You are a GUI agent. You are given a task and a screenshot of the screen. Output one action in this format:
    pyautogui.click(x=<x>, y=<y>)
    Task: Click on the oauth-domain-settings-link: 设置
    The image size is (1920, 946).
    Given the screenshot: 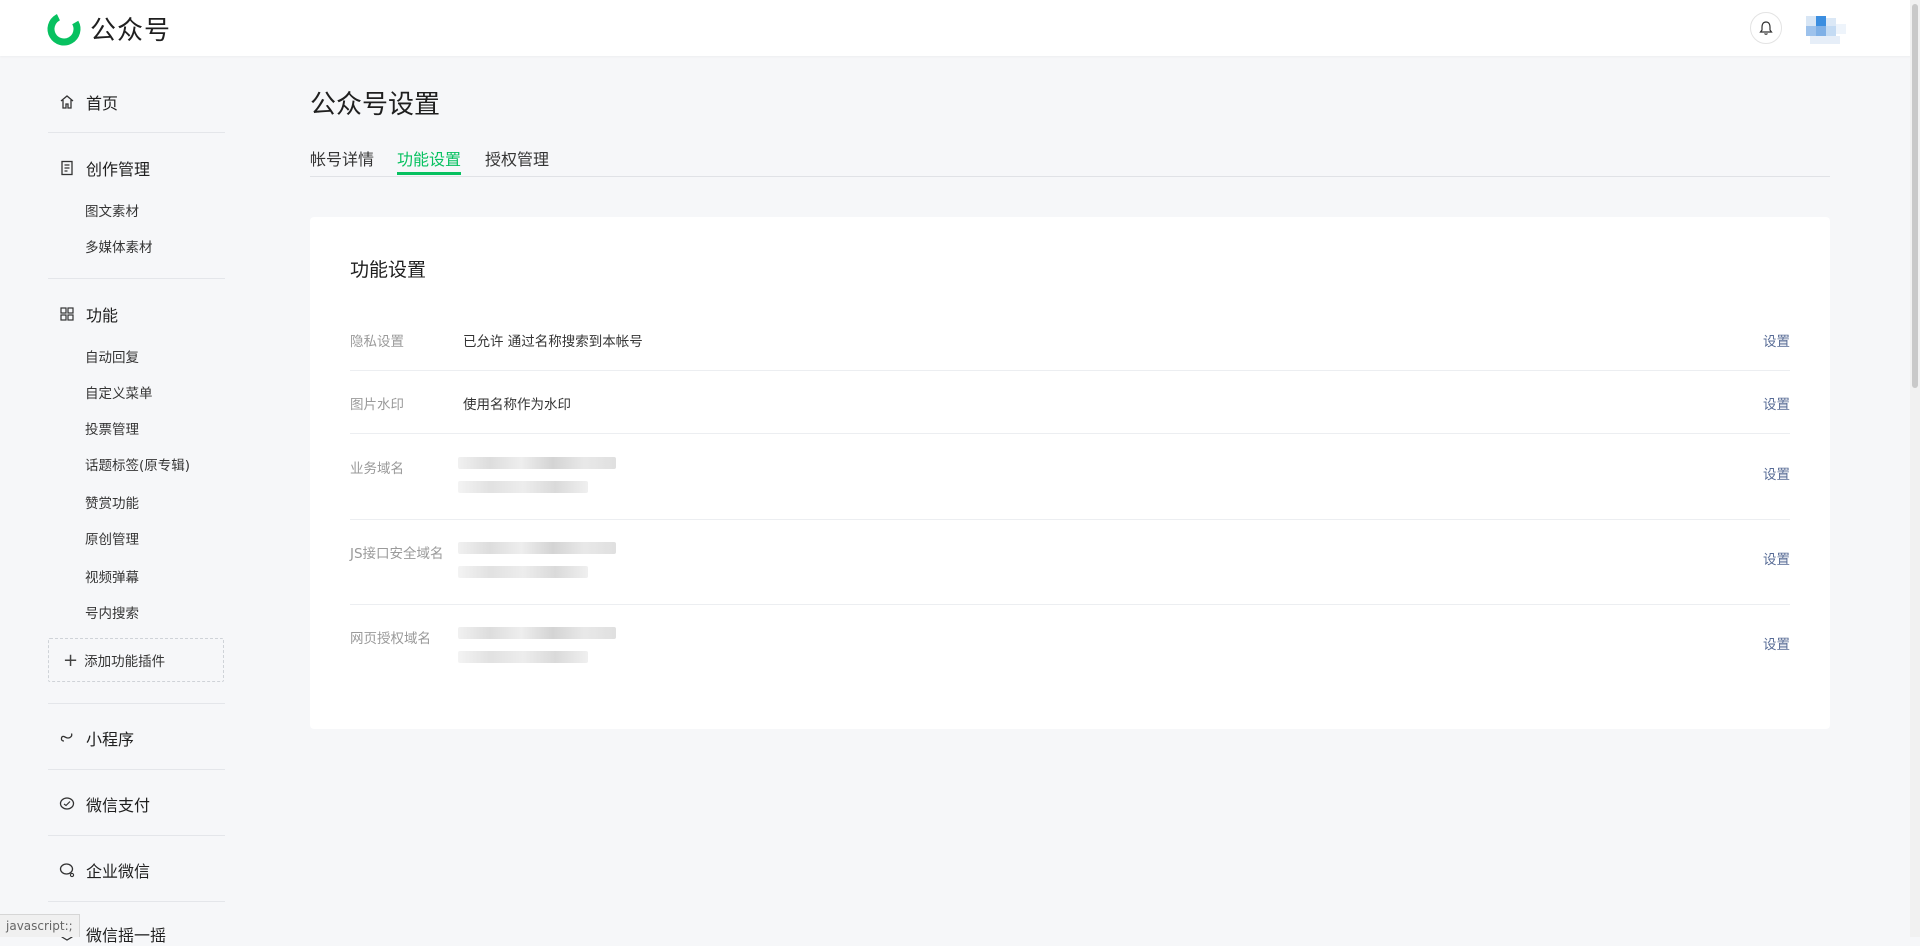 What is the action you would take?
    pyautogui.click(x=1776, y=643)
    